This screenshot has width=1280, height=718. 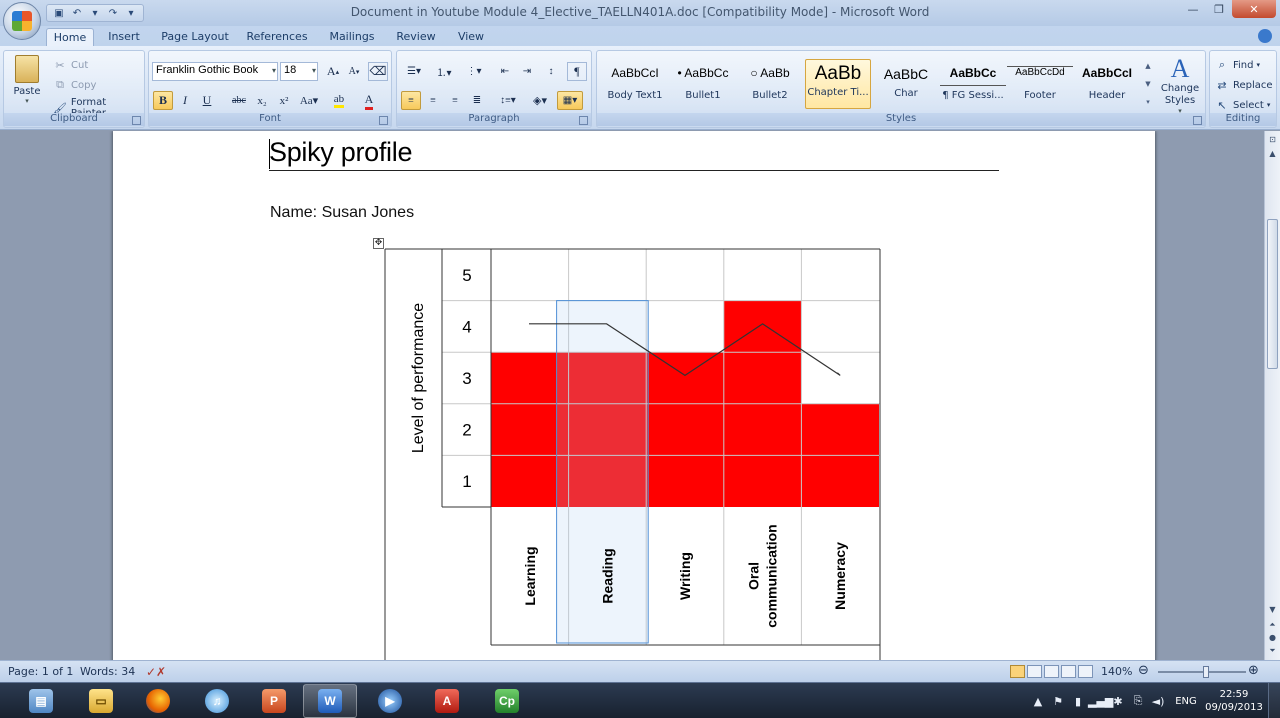 What do you see at coordinates (527, 71) in the screenshot?
I see `increase-indent-icon: ⇥` at bounding box center [527, 71].